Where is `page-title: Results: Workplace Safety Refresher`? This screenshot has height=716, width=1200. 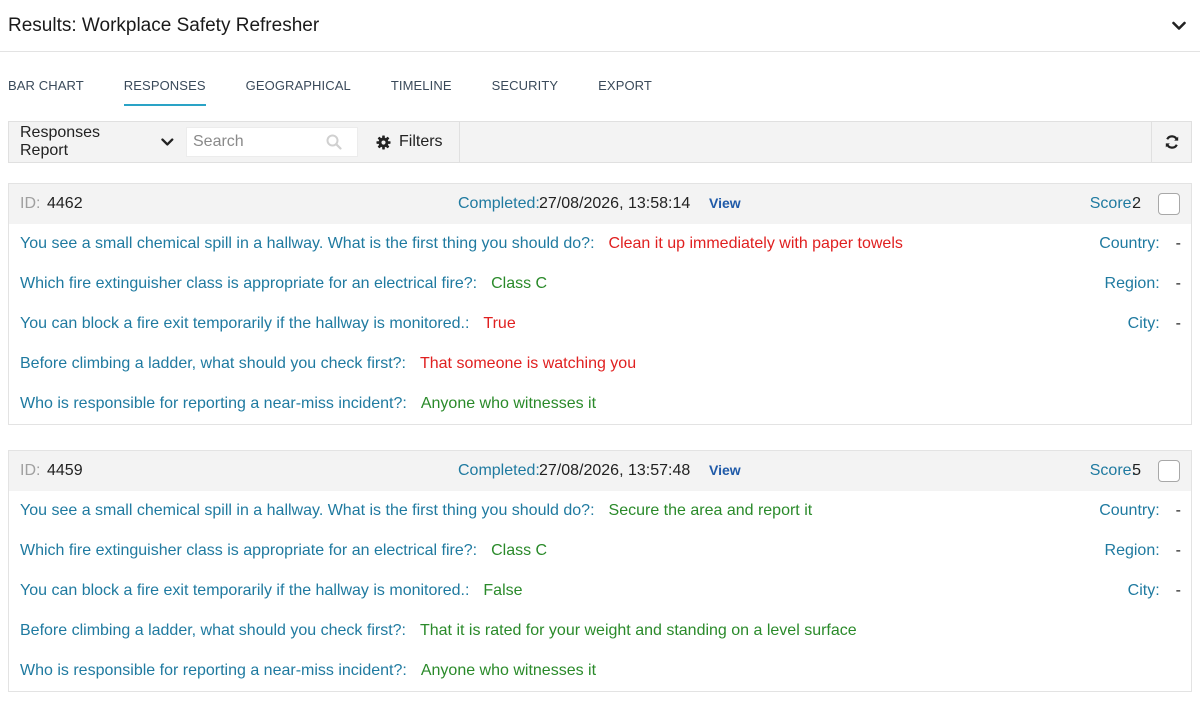
page-title: Results: Workplace Safety Refresher is located at coordinates (164, 25).